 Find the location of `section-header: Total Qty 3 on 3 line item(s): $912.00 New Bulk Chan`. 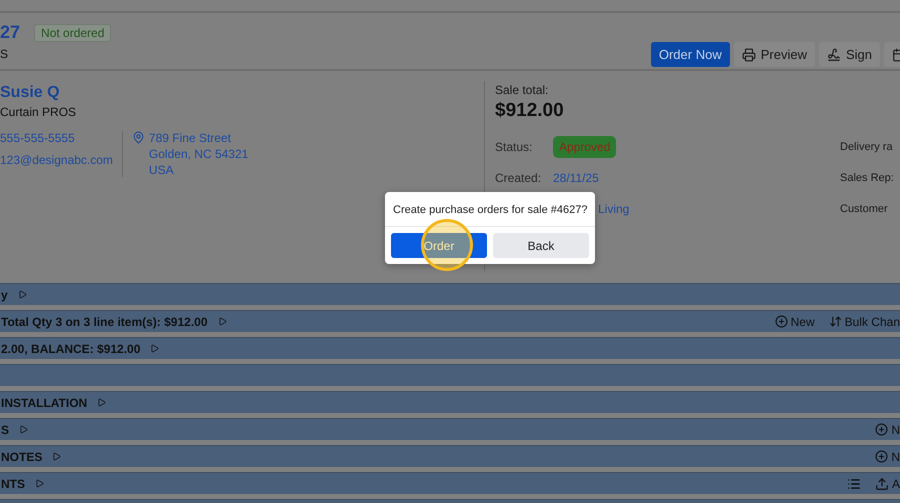

section-header: Total Qty 3 on 3 line item(s): $912.00 New Bulk Chan is located at coordinates (450, 321).